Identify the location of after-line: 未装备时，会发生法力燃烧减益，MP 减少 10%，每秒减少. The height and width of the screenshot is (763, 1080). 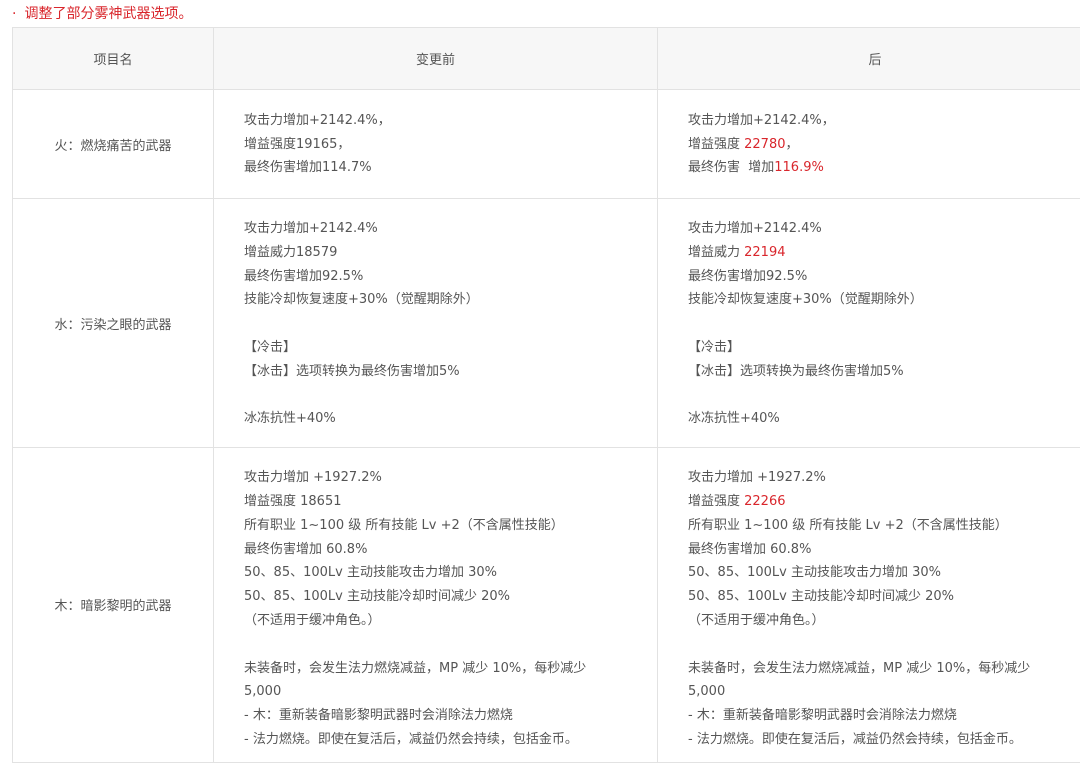
(875, 669).